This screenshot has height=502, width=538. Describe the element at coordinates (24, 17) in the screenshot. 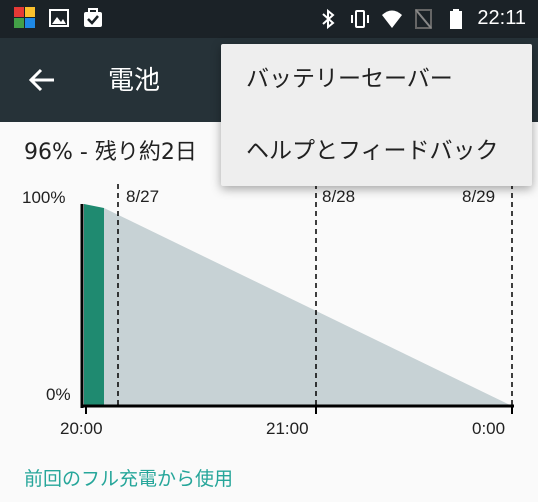

I see `app-logo-icon` at that location.